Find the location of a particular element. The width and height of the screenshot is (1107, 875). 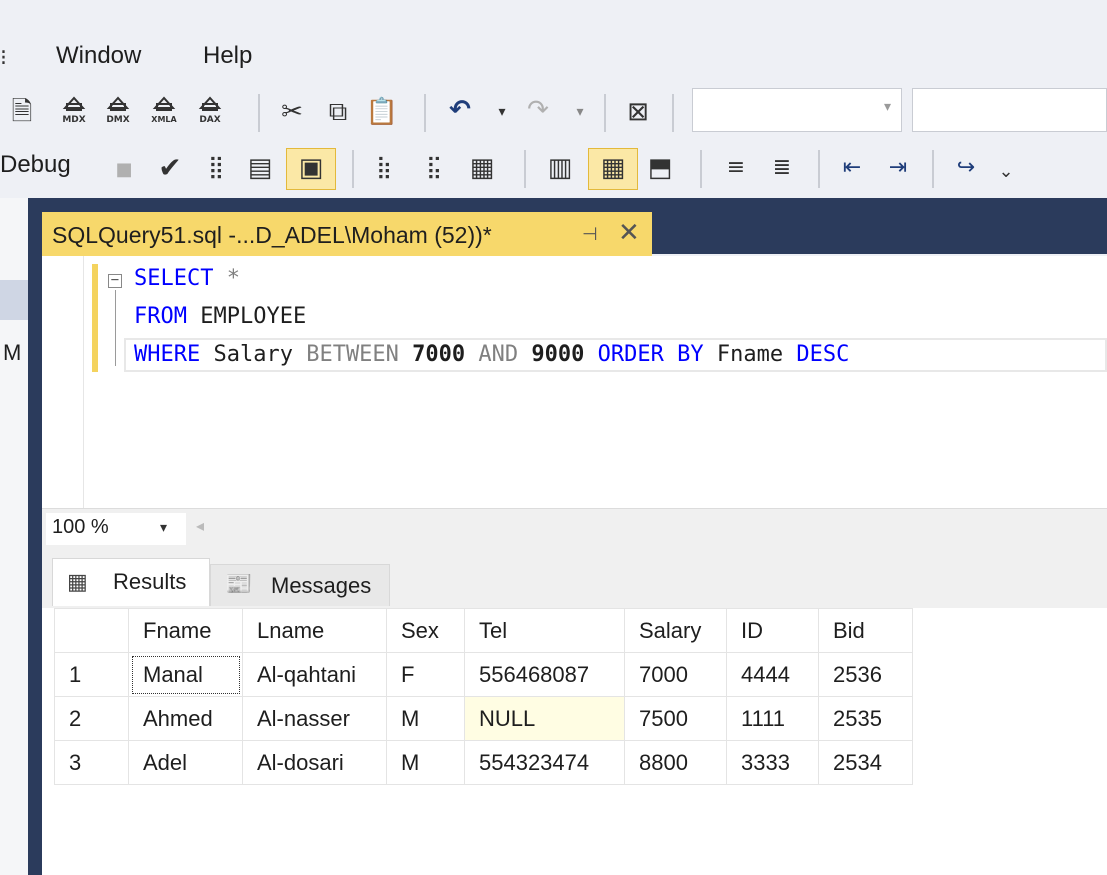

results-grid-icon: ▦ is located at coordinates (613, 168).